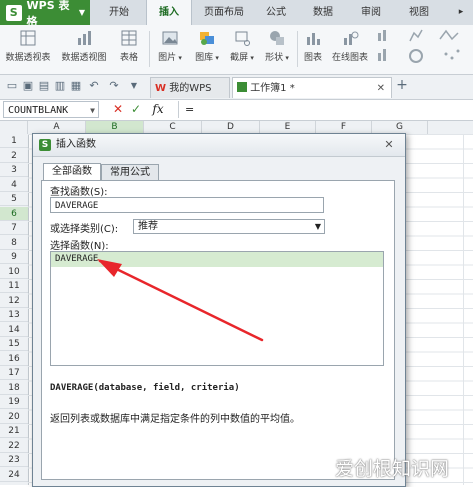 Image resolution: width=473 pixels, height=487 pixels. What do you see at coordinates (180, 300) in the screenshot?
I see `annotation-arrow` at bounding box center [180, 300].